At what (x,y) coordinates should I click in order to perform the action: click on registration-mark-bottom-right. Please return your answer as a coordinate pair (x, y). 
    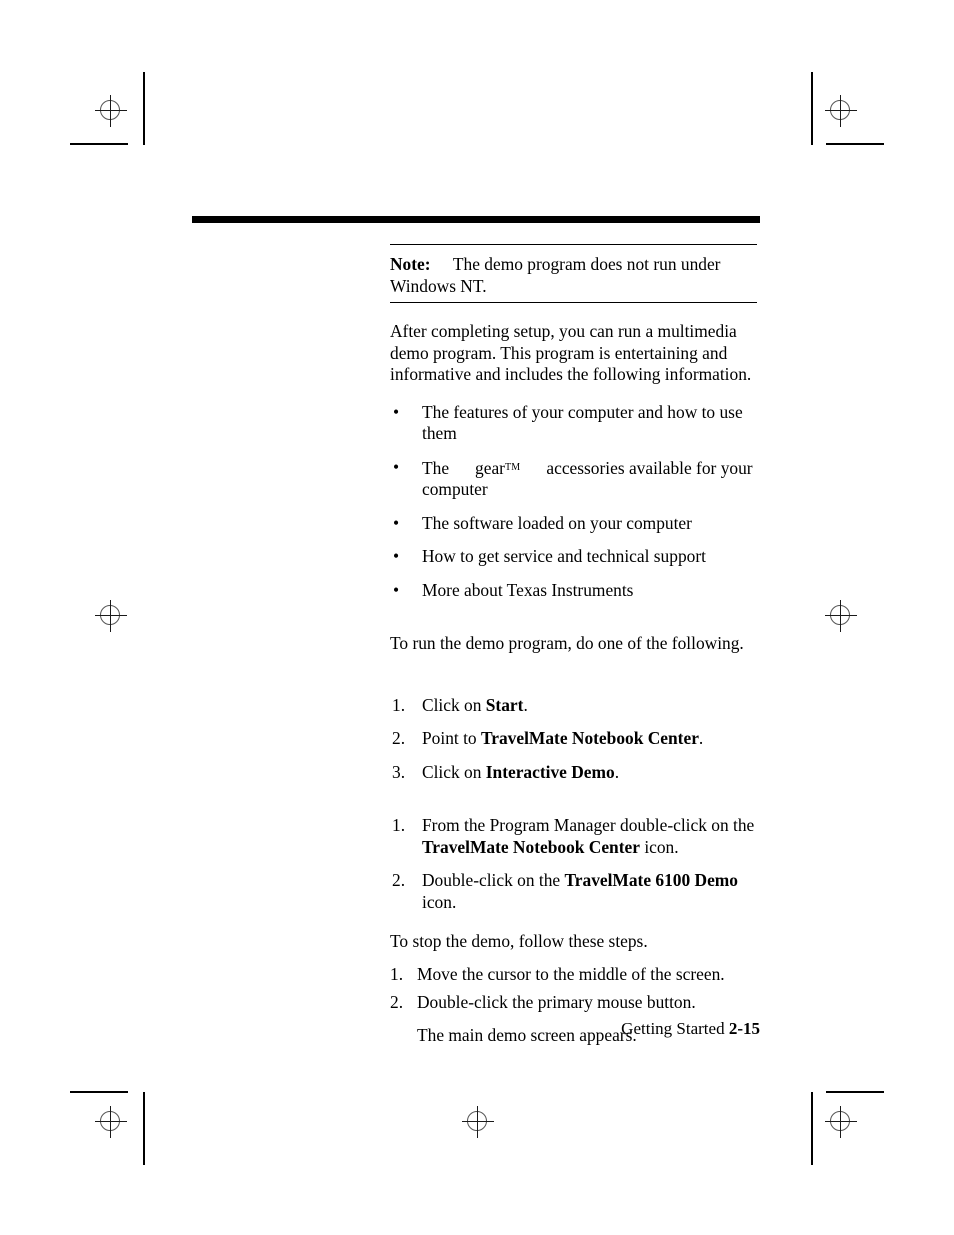
    Looking at the image, I should click on (841, 1122).